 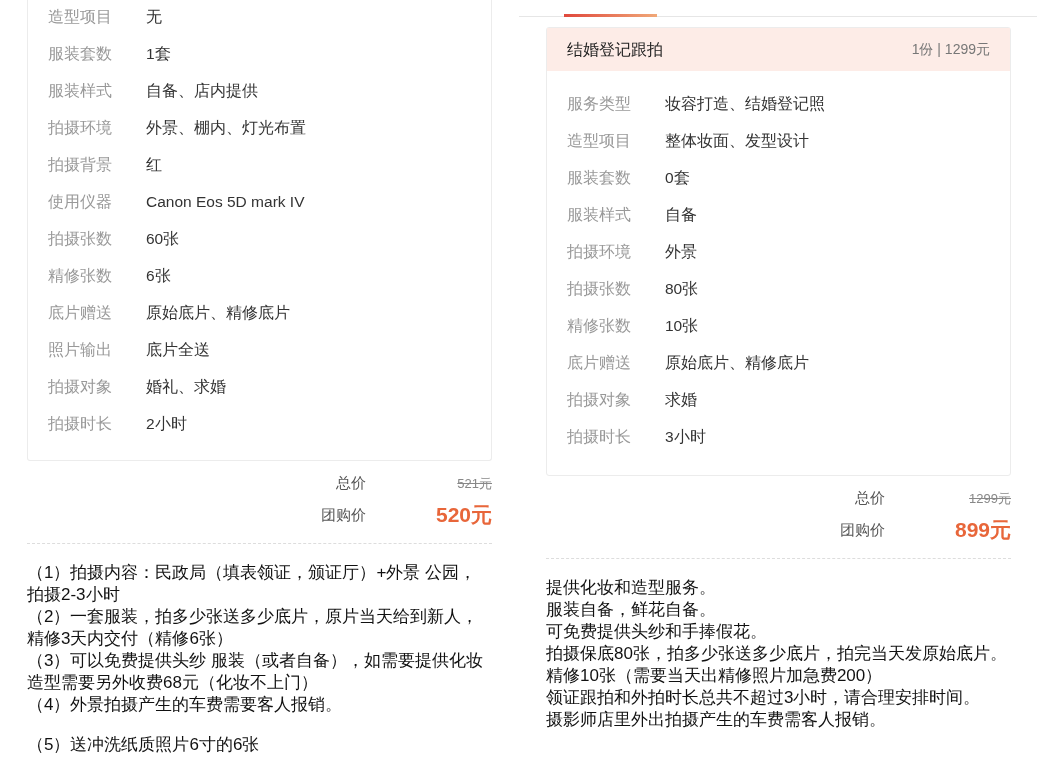 I want to click on detail-value: 0套, so click(x=677, y=177).